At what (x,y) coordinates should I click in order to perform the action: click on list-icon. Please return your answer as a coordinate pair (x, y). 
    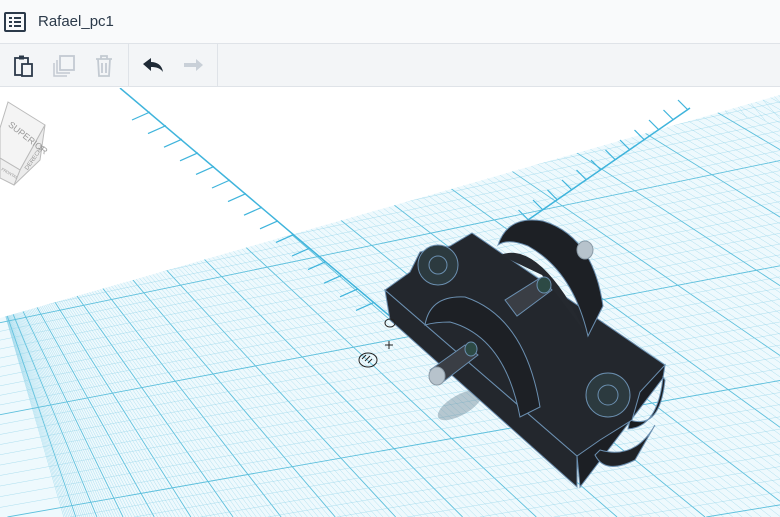
    Looking at the image, I should click on (15, 21).